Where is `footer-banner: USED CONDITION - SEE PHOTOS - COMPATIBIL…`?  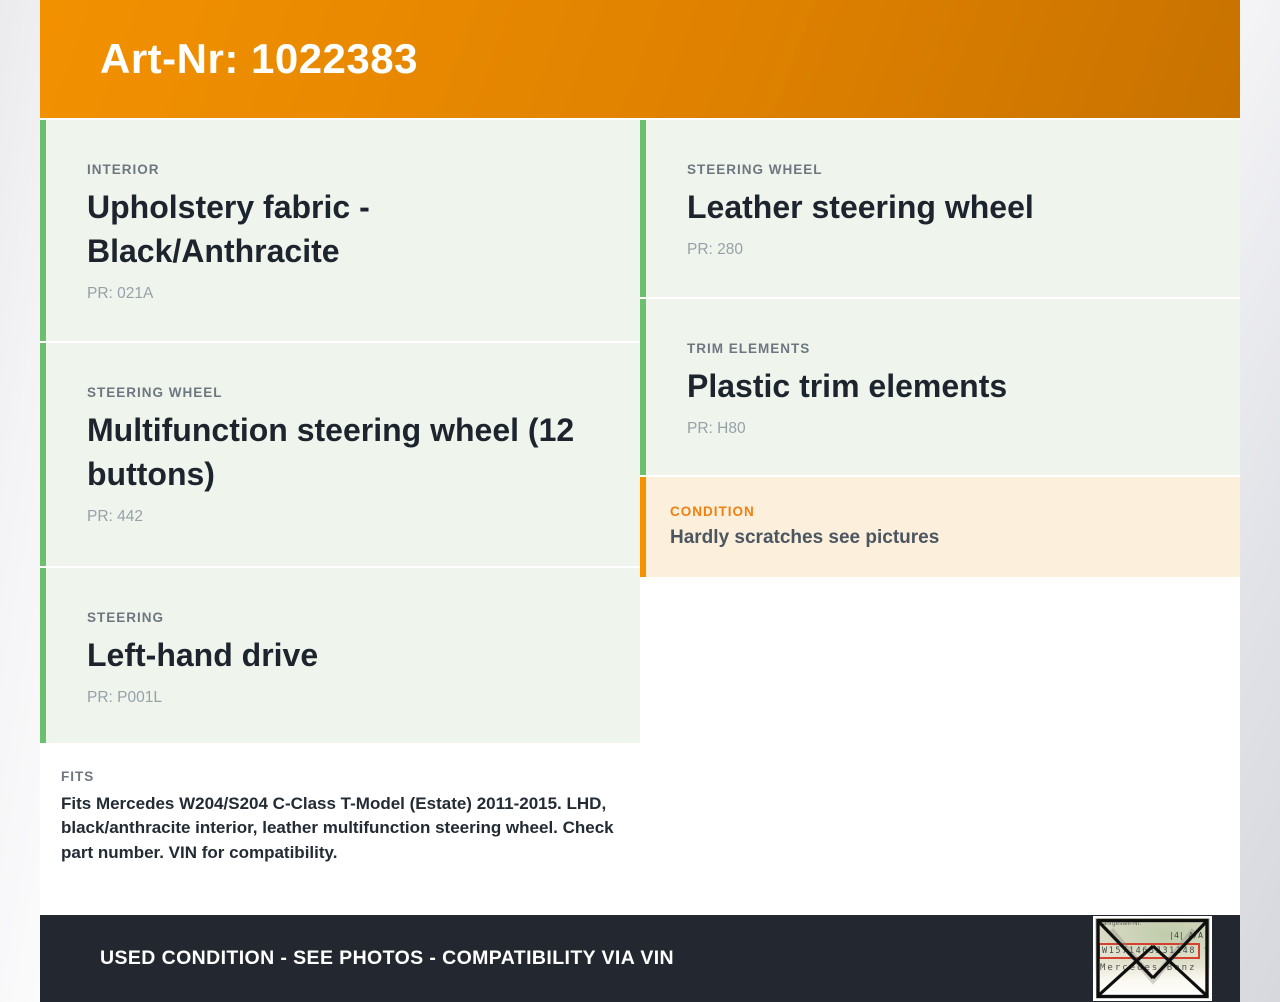 footer-banner: USED CONDITION - SEE PHOTOS - COMPATIBIL… is located at coordinates (640, 958).